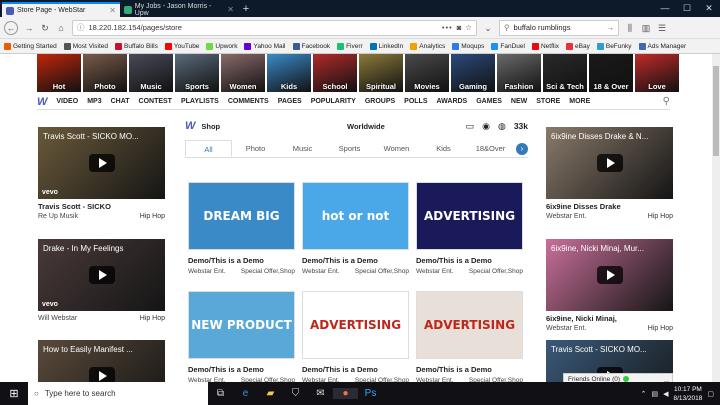  What do you see at coordinates (380, 101) in the screenshot?
I see `nav-groups: GROUPS` at bounding box center [380, 101].